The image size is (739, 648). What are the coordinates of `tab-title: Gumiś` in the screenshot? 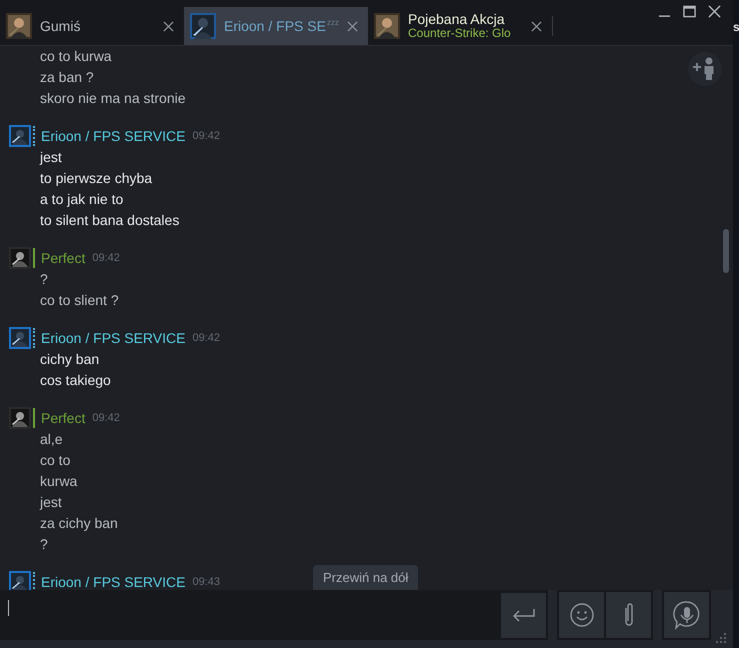 It's located at (61, 26).